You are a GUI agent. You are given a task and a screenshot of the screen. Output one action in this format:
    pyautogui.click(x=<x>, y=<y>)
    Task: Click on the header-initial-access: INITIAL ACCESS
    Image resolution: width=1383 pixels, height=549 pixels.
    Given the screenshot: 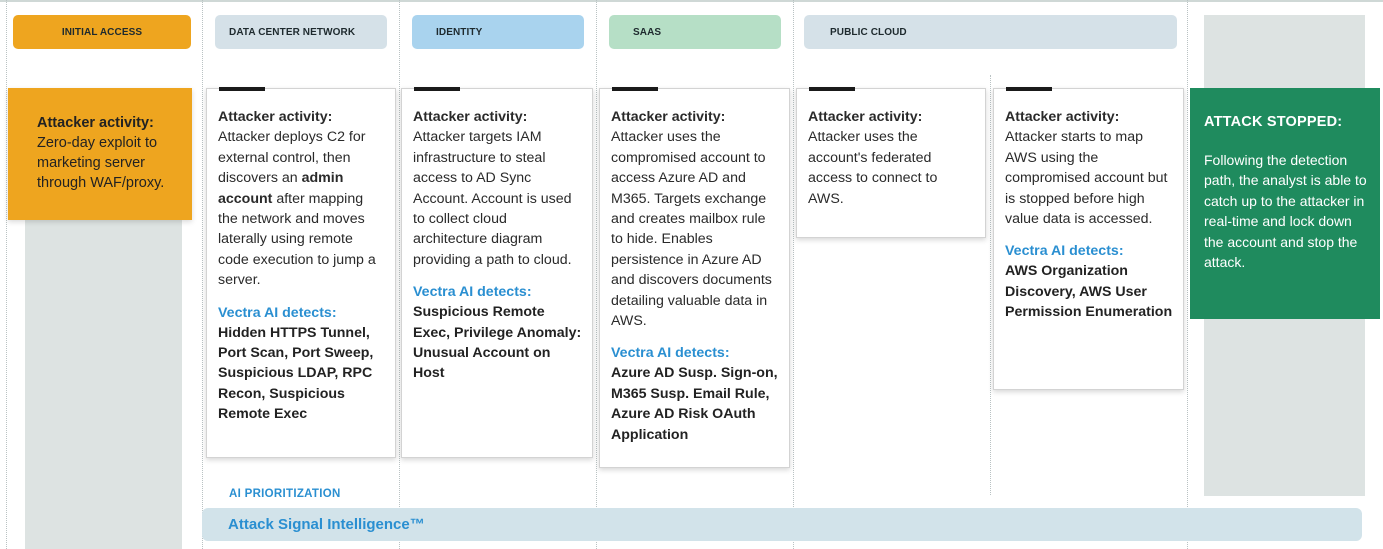 What is the action you would take?
    pyautogui.click(x=102, y=32)
    